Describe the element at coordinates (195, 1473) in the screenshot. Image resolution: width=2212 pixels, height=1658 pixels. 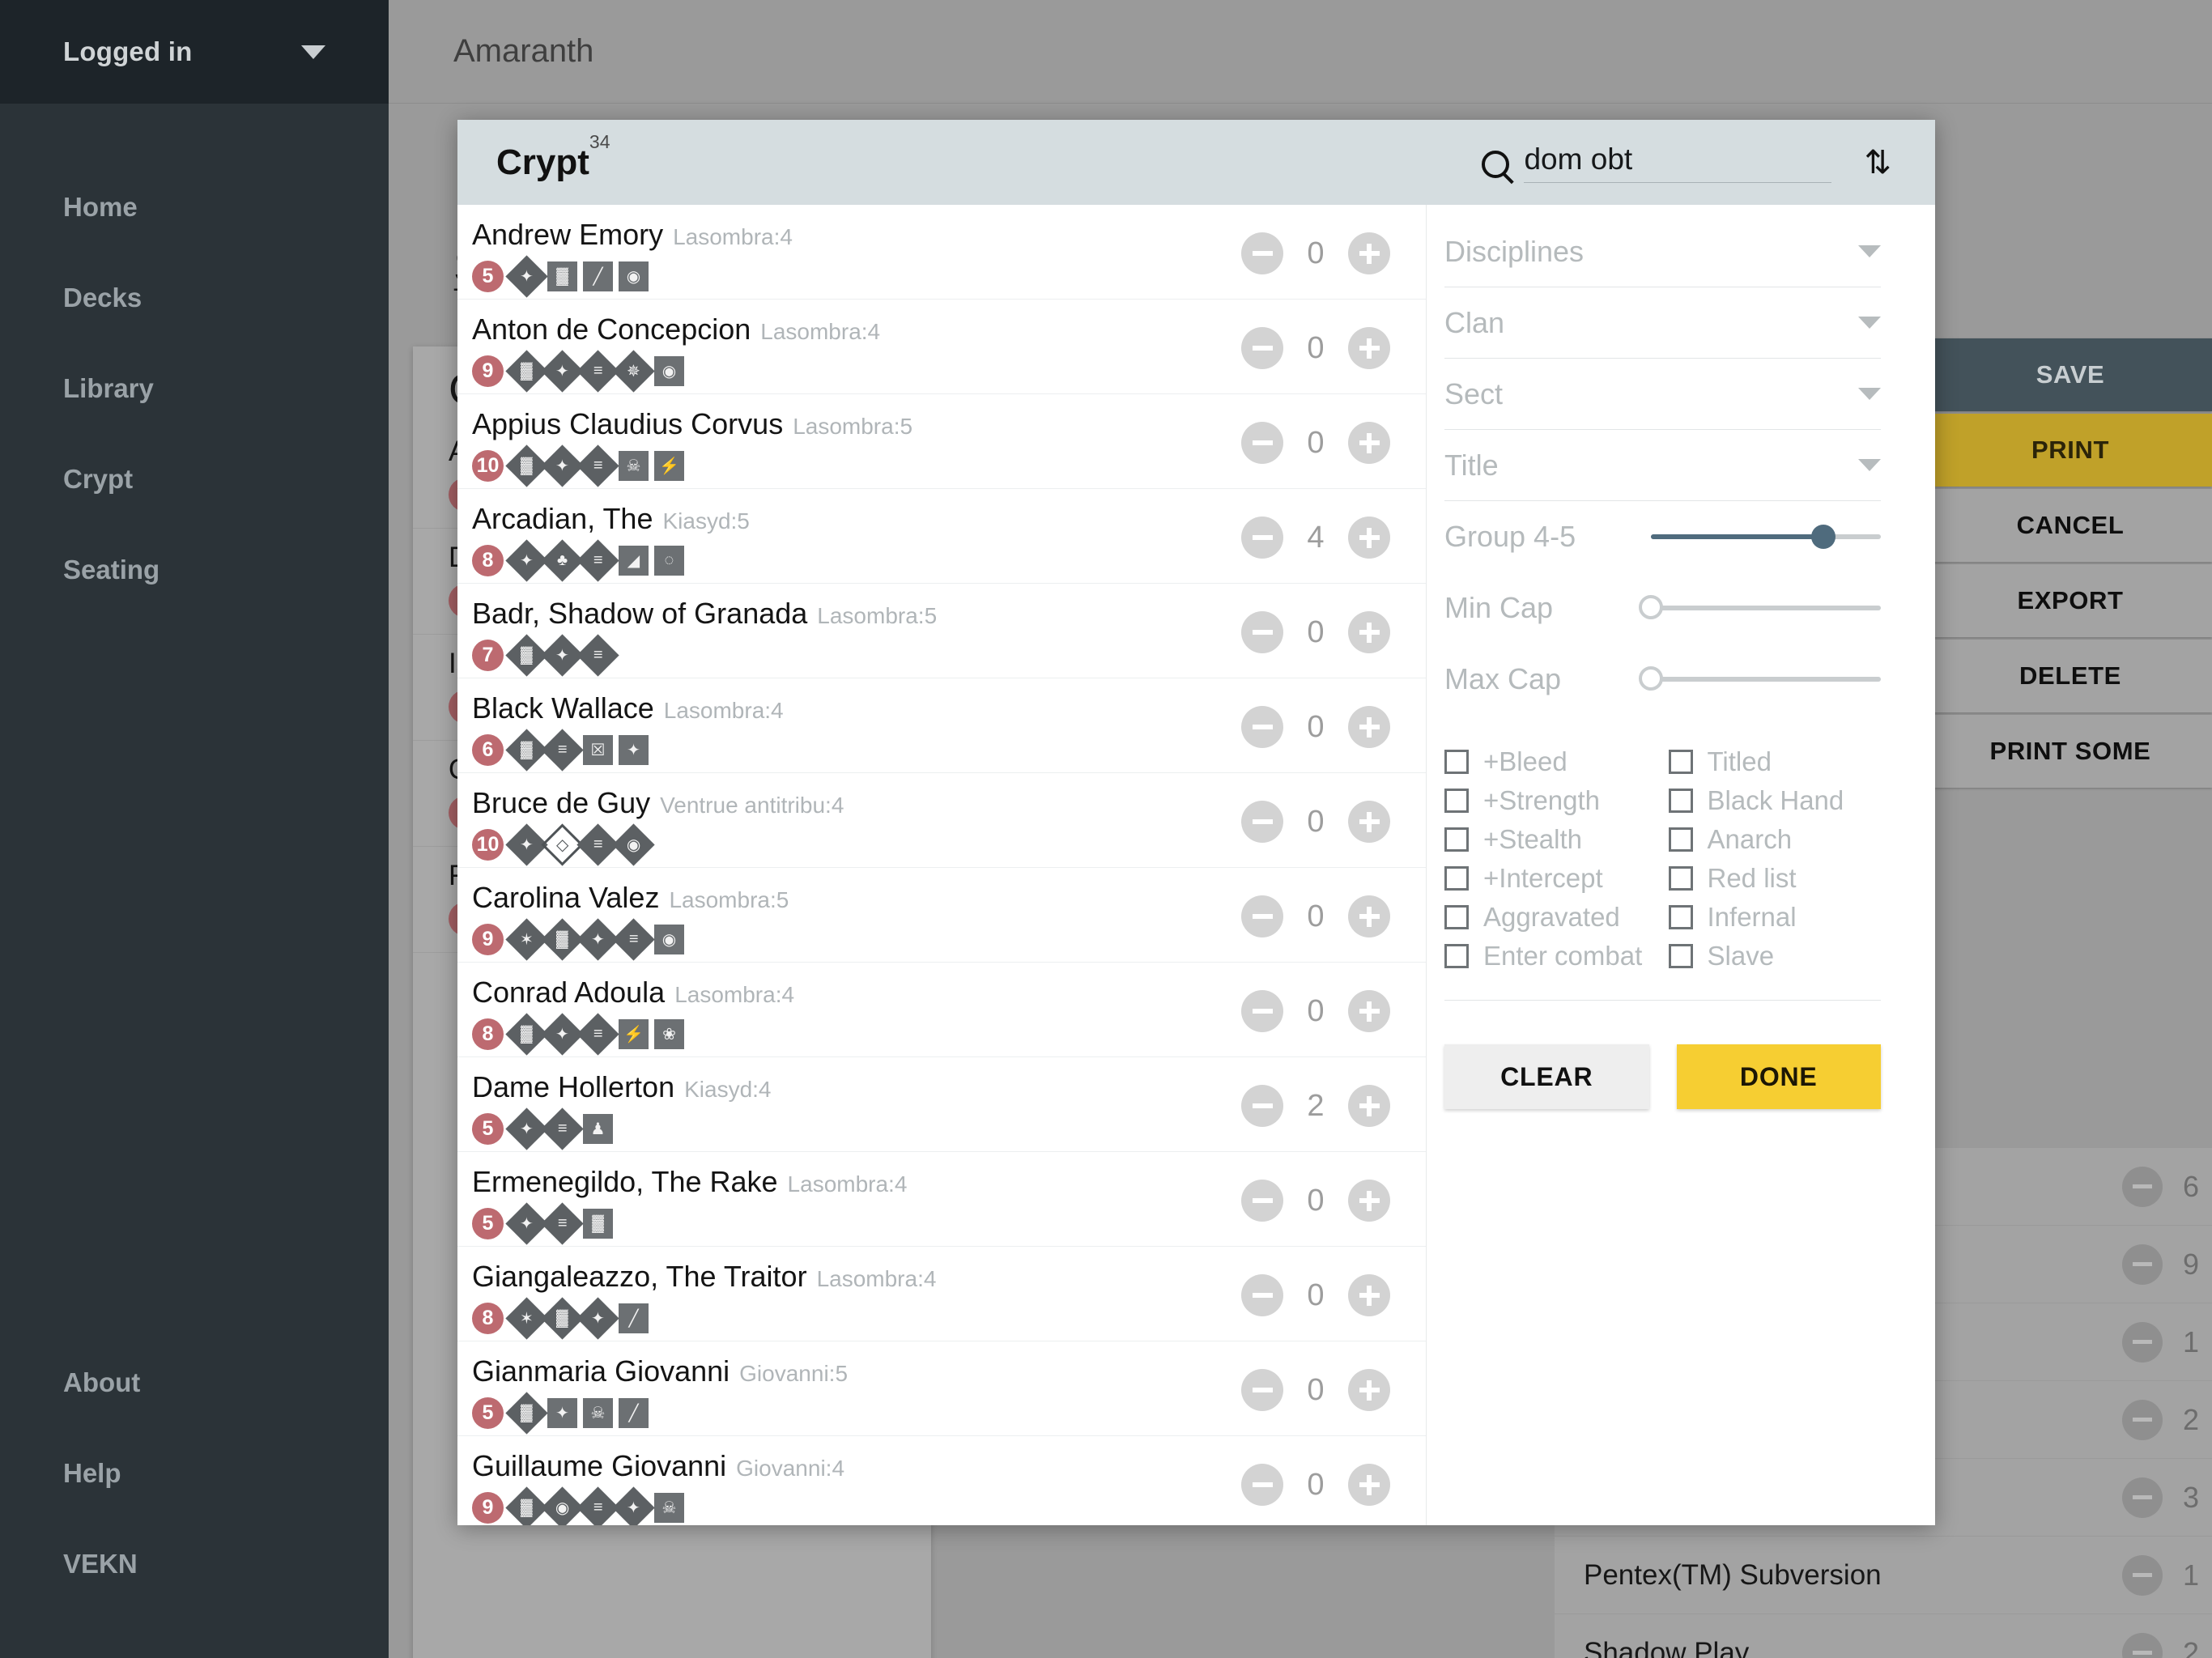
I see `sidebar-item-help: Help` at that location.